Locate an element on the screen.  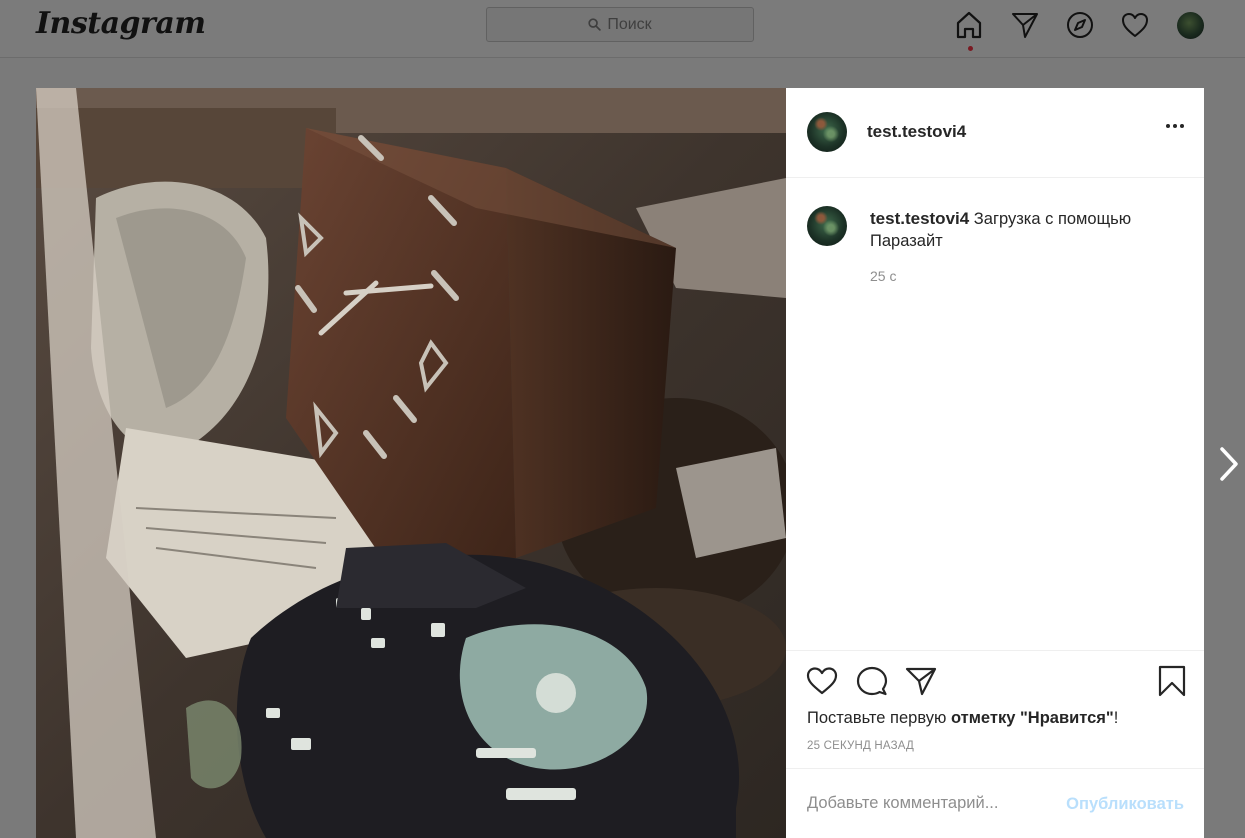
post-actions-bar is located at coordinates (995, 687).